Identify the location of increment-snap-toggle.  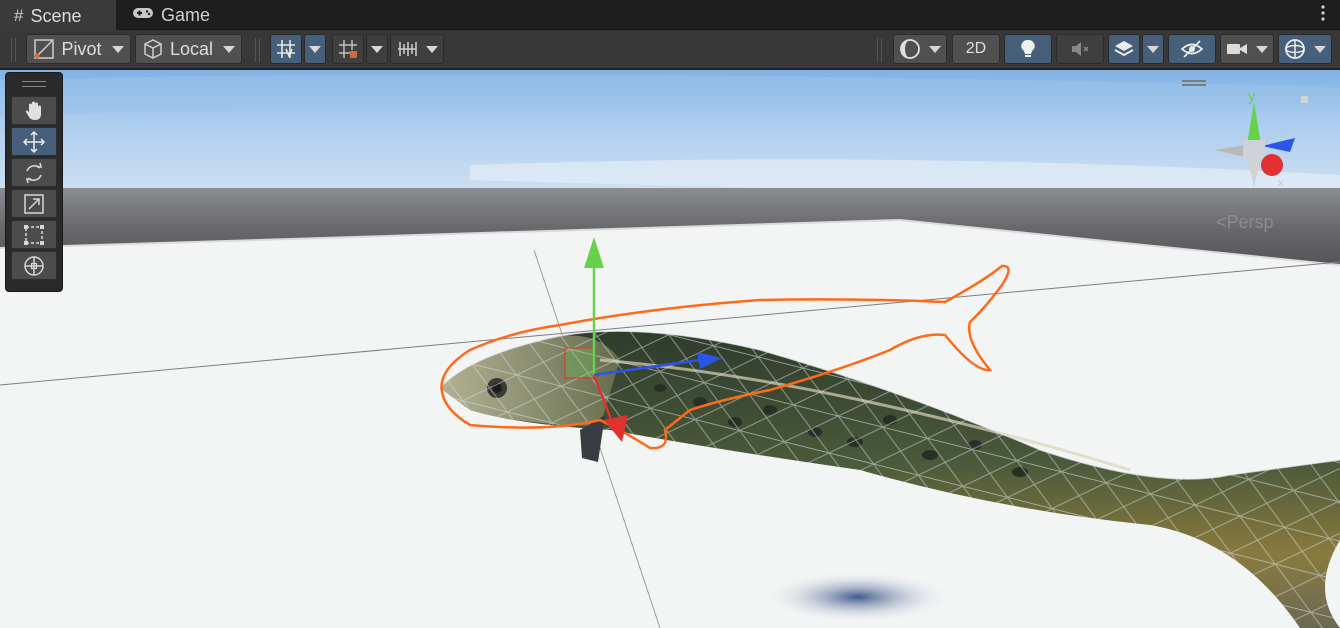
(348, 49).